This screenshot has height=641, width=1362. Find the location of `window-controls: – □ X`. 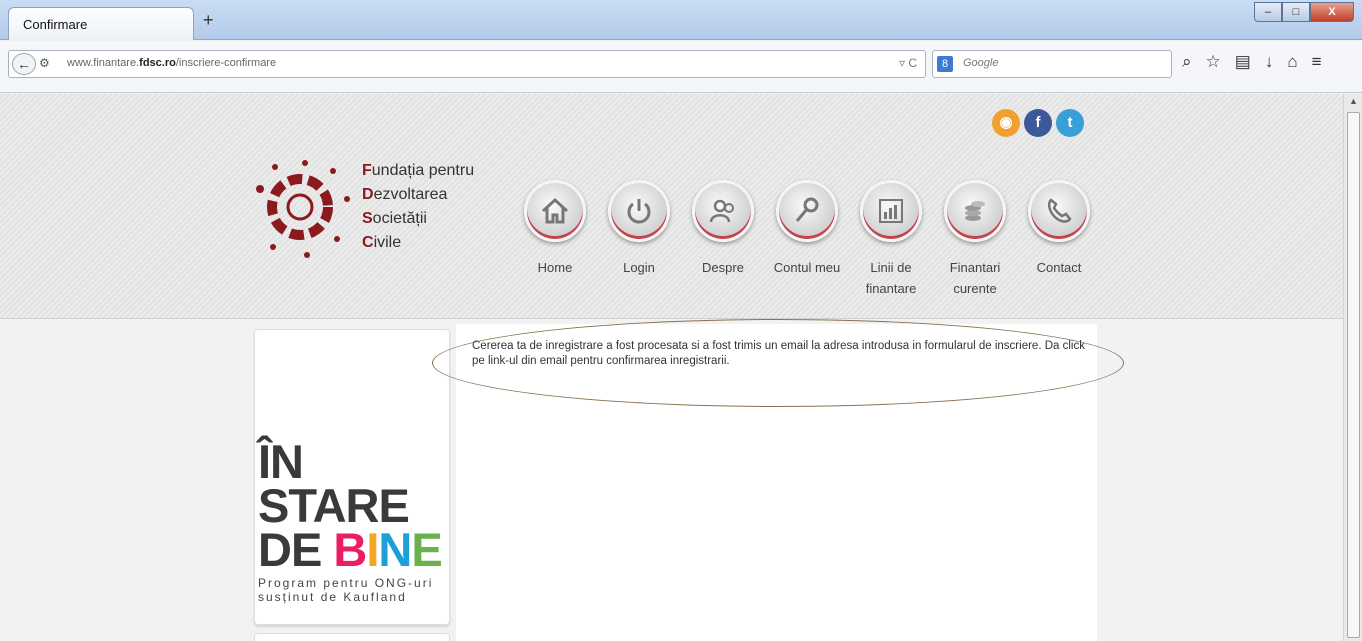

window-controls: – □ X is located at coordinates (1304, 12).